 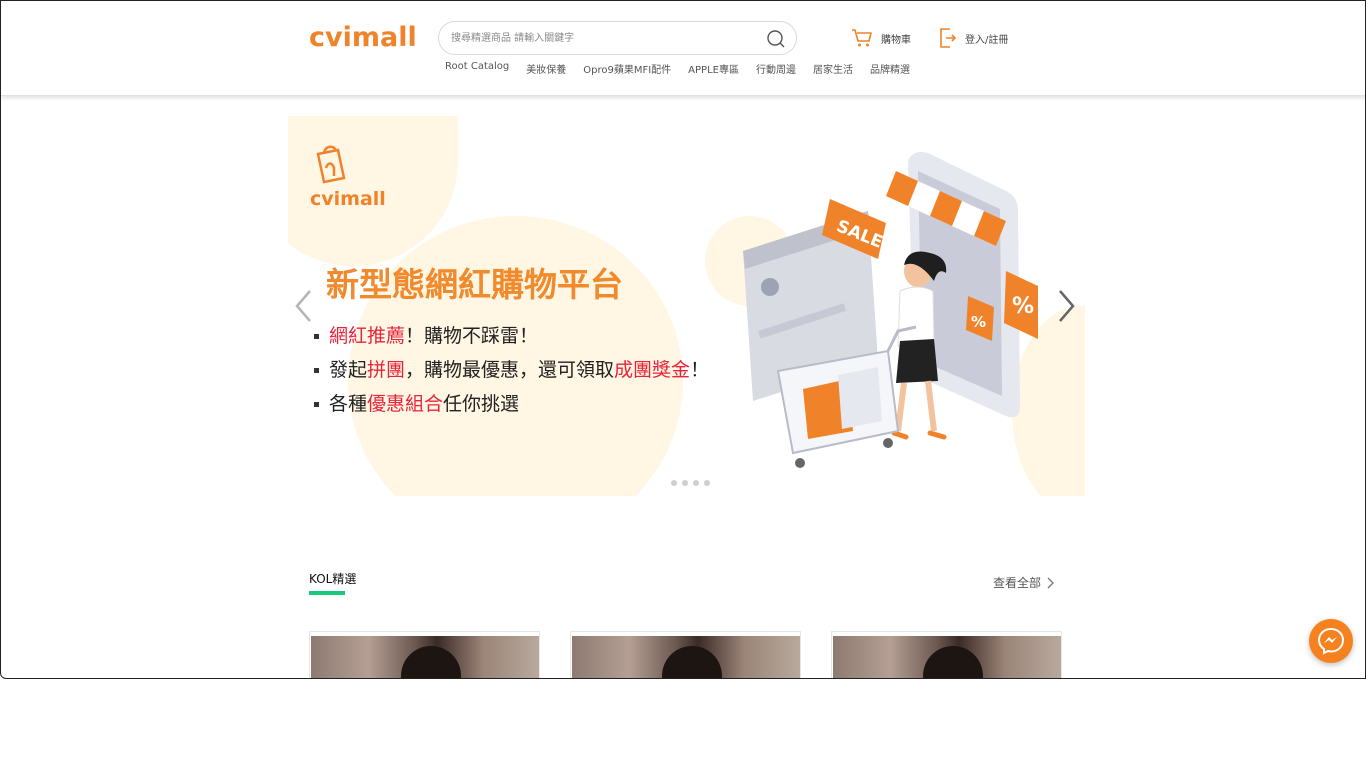 What do you see at coordinates (652, 370) in the screenshot?
I see `highlight-text: 成團獎金` at bounding box center [652, 370].